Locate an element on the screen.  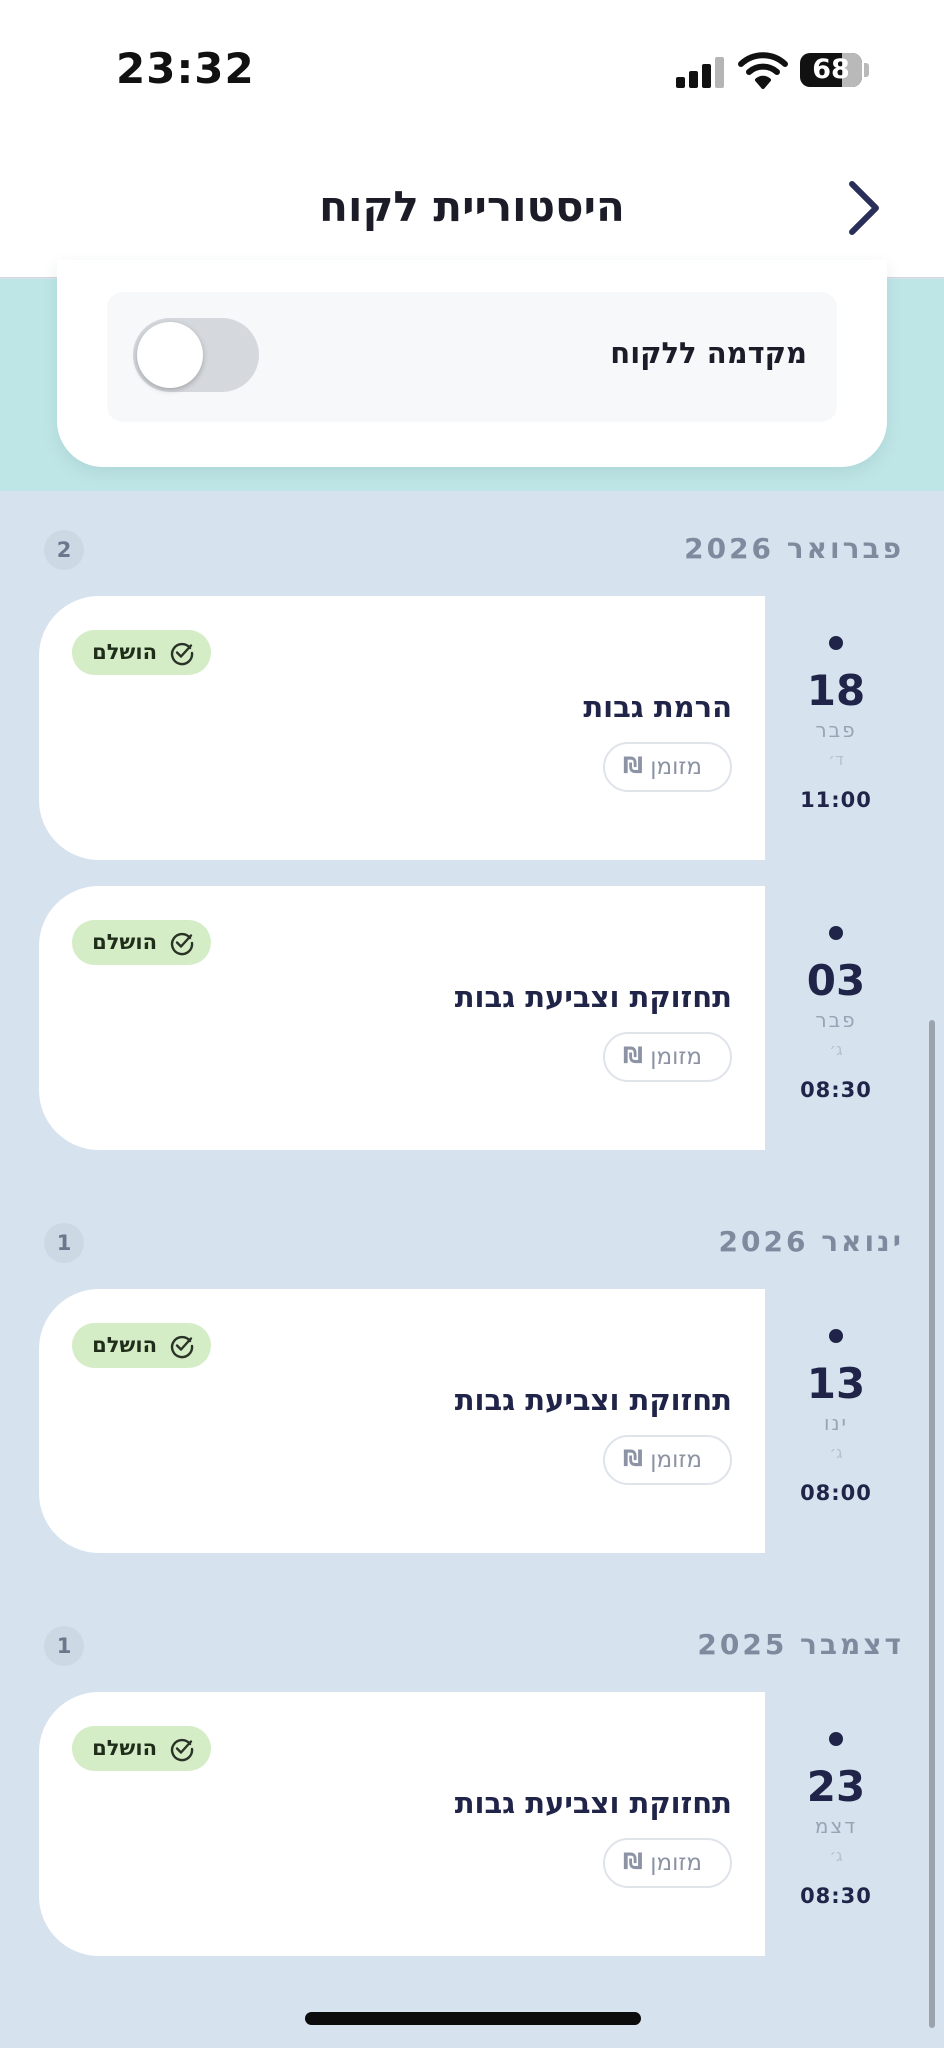
date-month: דצמ is located at coordinates (836, 1826).